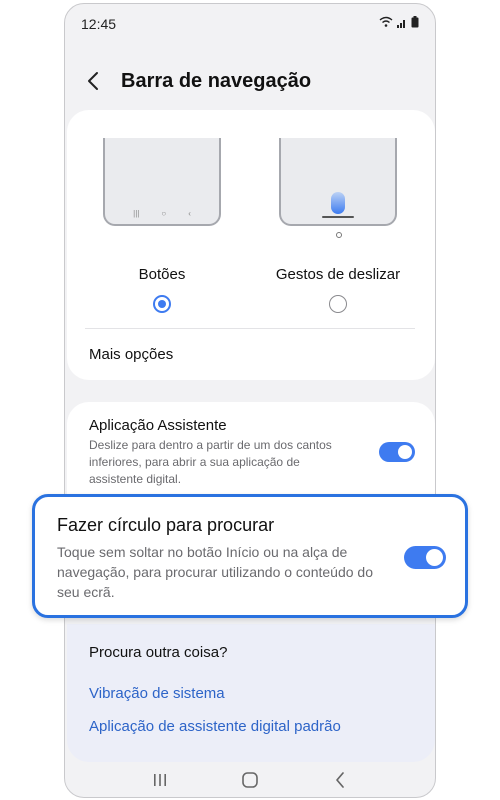  What do you see at coordinates (162, 274) in the screenshot?
I see `option-buttons-label: Botões` at bounding box center [162, 274].